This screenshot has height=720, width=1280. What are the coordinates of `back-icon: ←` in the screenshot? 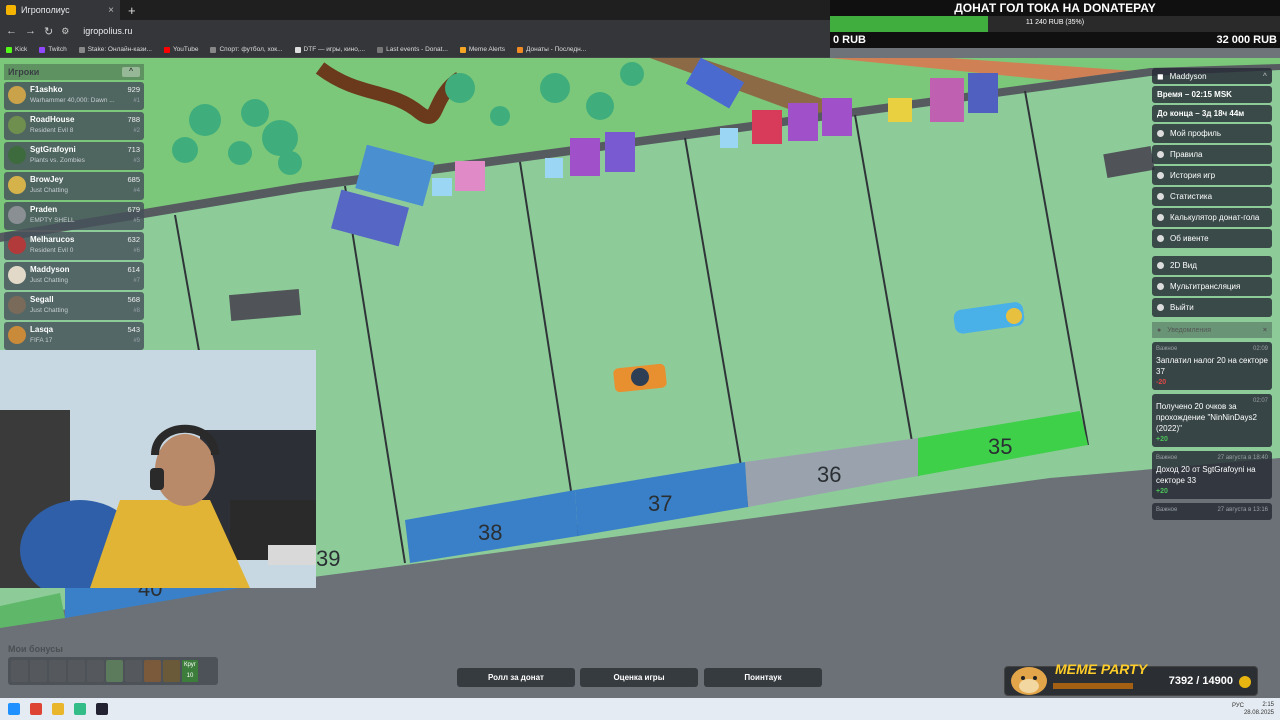 It's located at (11, 31).